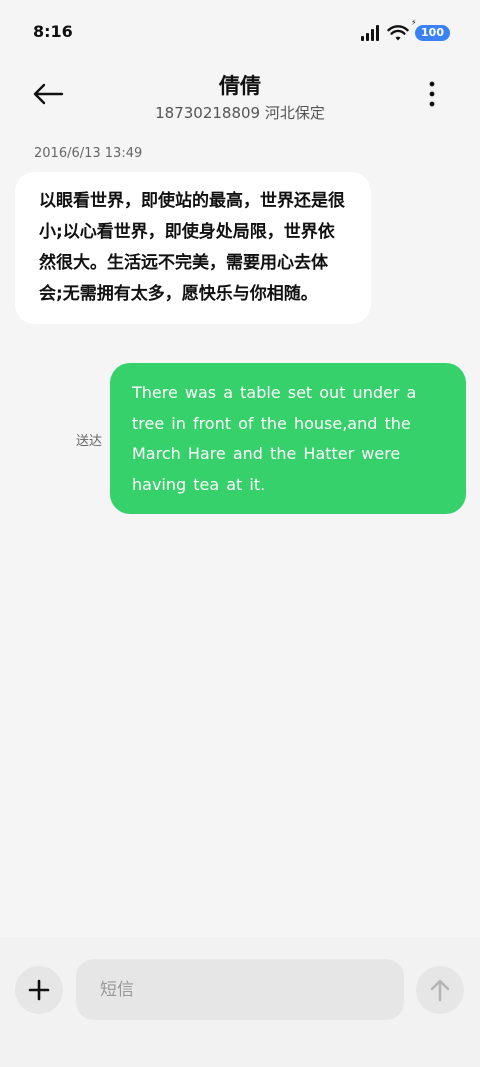 The width and height of the screenshot is (480, 1067). I want to click on battery: ⚡ 100, so click(430, 29).